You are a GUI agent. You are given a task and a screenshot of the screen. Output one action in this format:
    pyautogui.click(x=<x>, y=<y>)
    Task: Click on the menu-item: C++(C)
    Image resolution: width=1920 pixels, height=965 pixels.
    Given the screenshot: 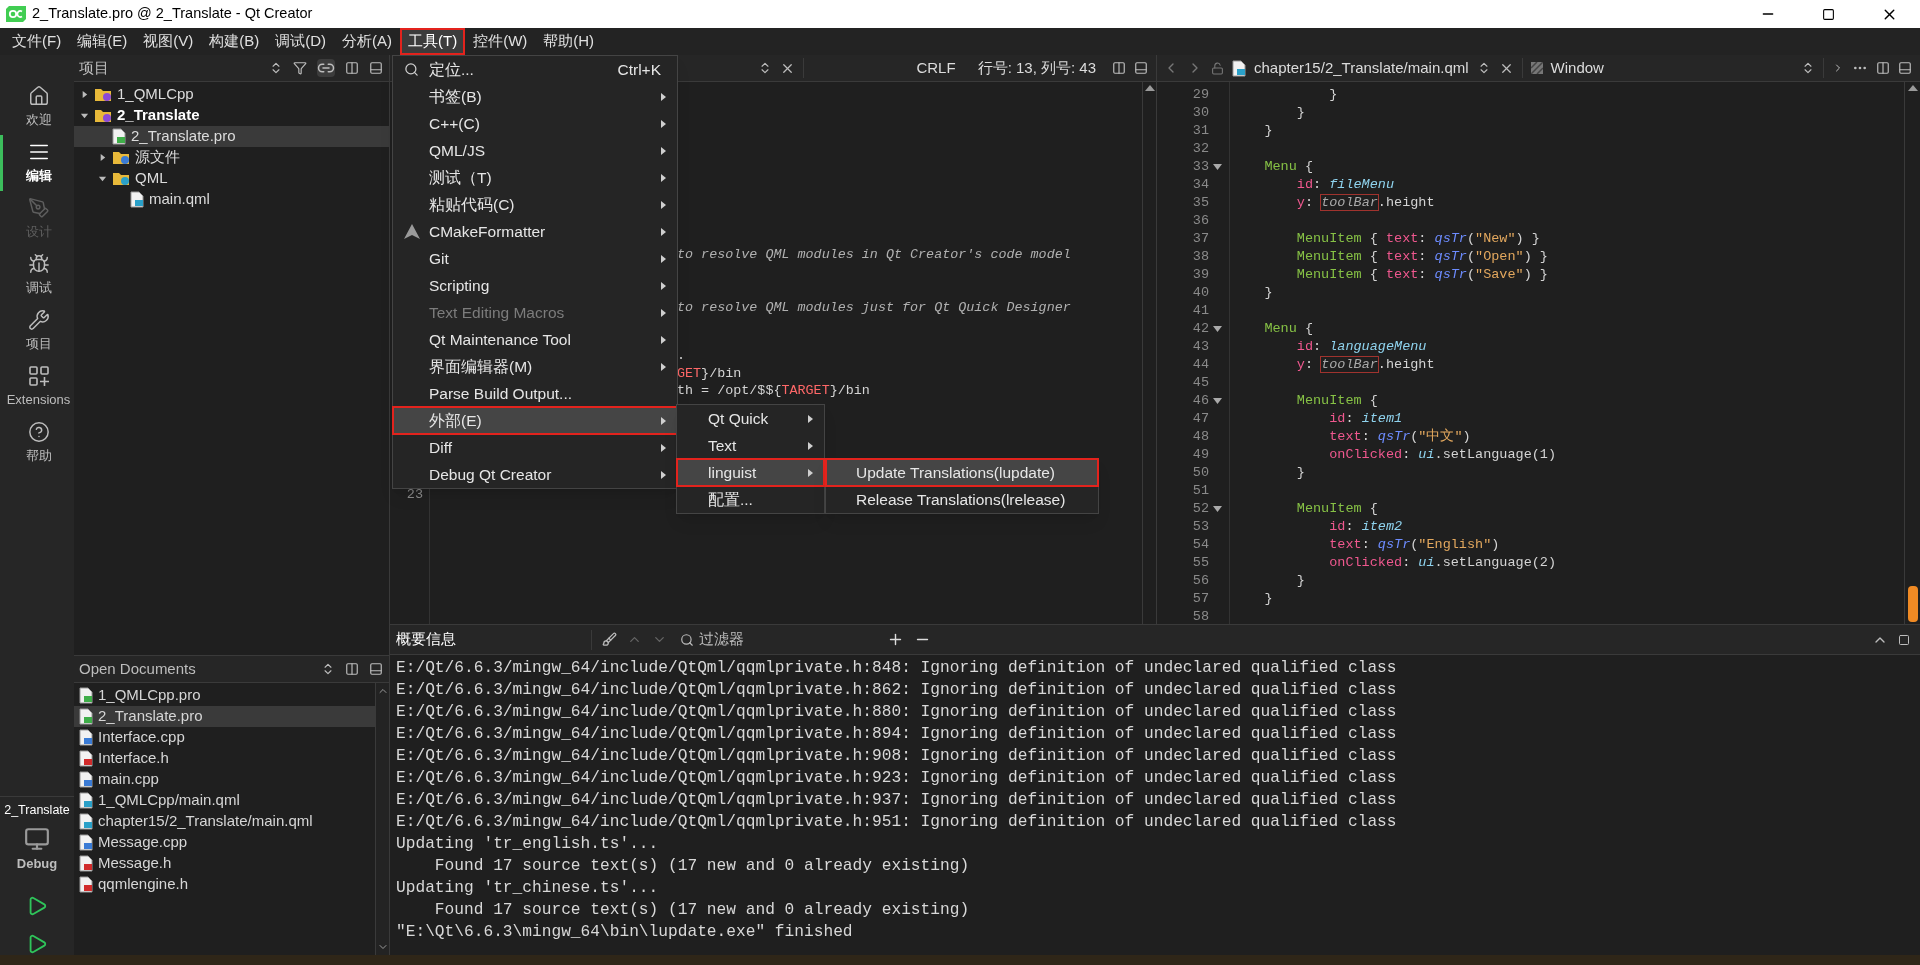 What is the action you would take?
    pyautogui.click(x=535, y=123)
    